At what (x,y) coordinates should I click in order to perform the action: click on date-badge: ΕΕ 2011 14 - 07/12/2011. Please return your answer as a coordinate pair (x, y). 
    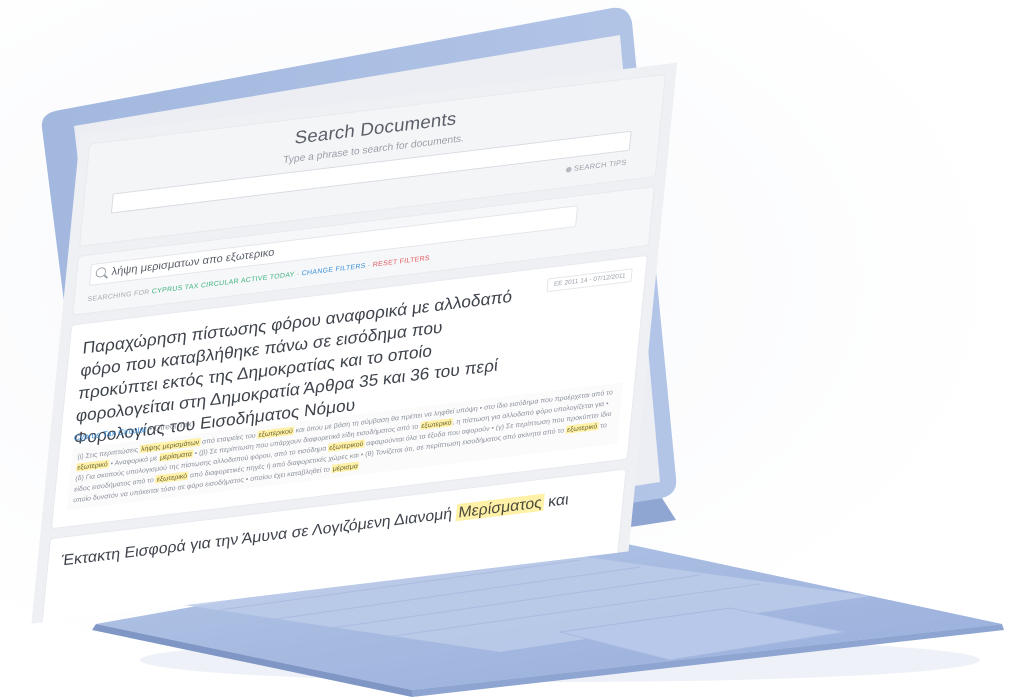
    Looking at the image, I should click on (589, 280).